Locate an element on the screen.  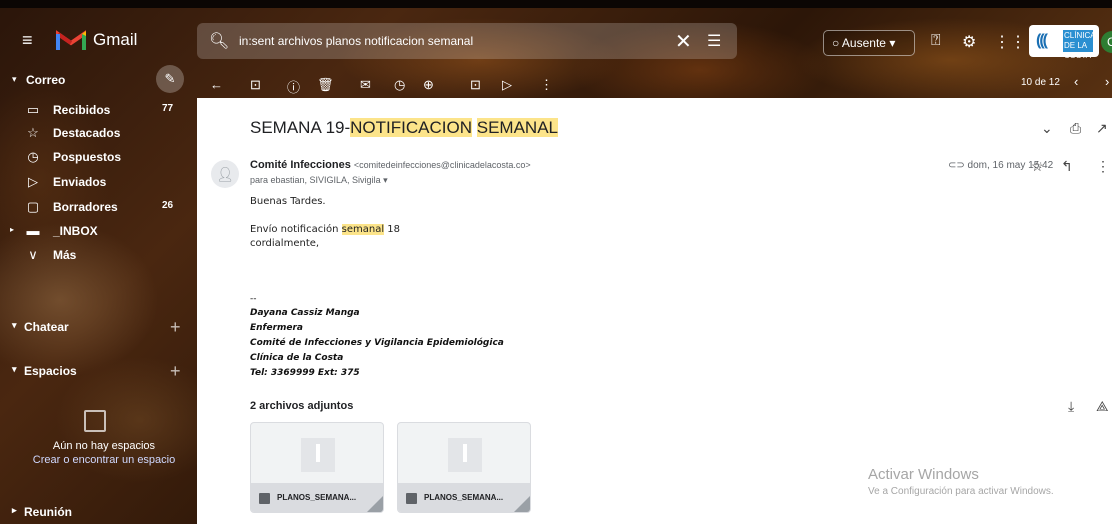
collapse-arrow-icon: ▾ is located at coordinates (14, 369).